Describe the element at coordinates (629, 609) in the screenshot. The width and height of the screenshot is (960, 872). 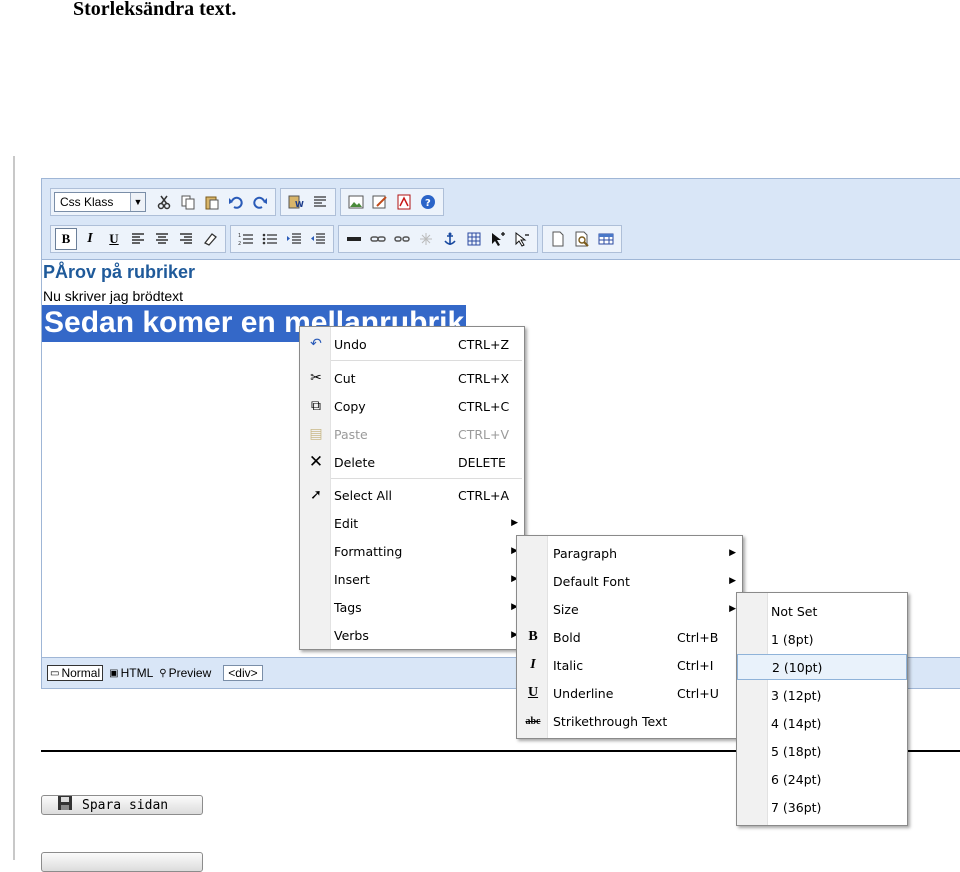
I see `menu-item-size: Size ▶` at that location.